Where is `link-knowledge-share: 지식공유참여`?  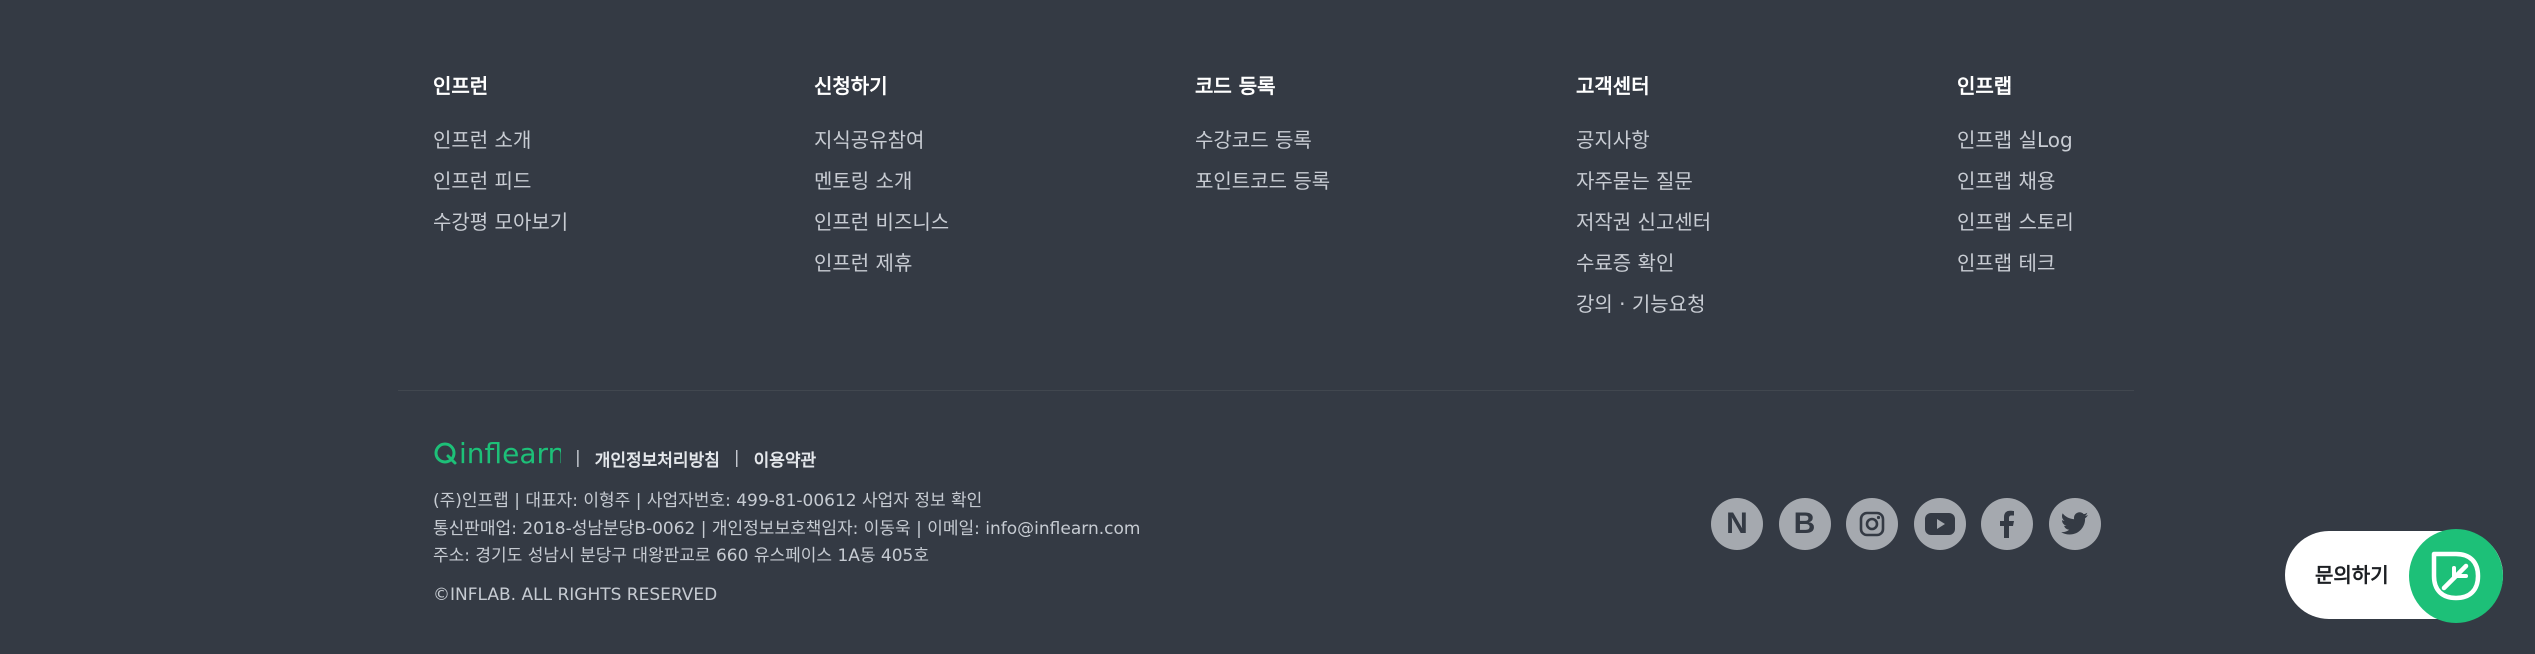
link-knowledge-share: 지식공유참여 is located at coordinates (1004, 144).